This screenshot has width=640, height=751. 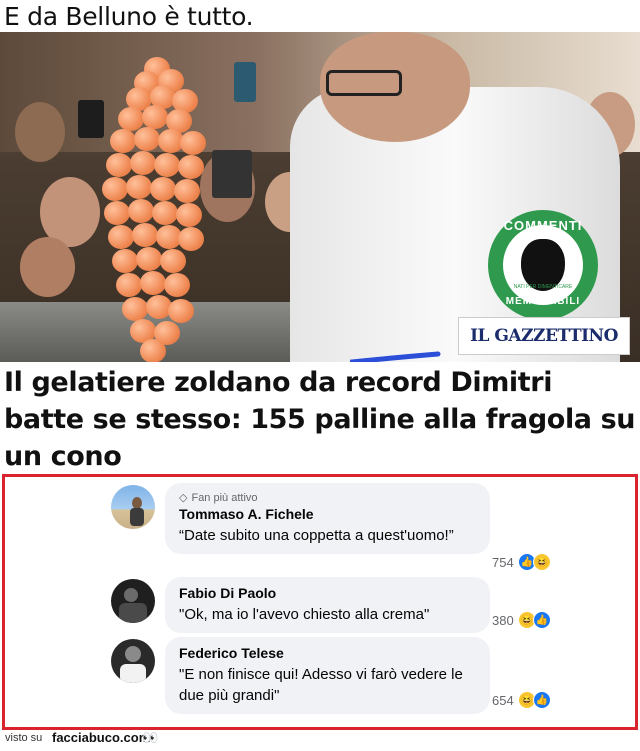 I want to click on top-caption: E da Belluno è tutto., so click(x=129, y=16).